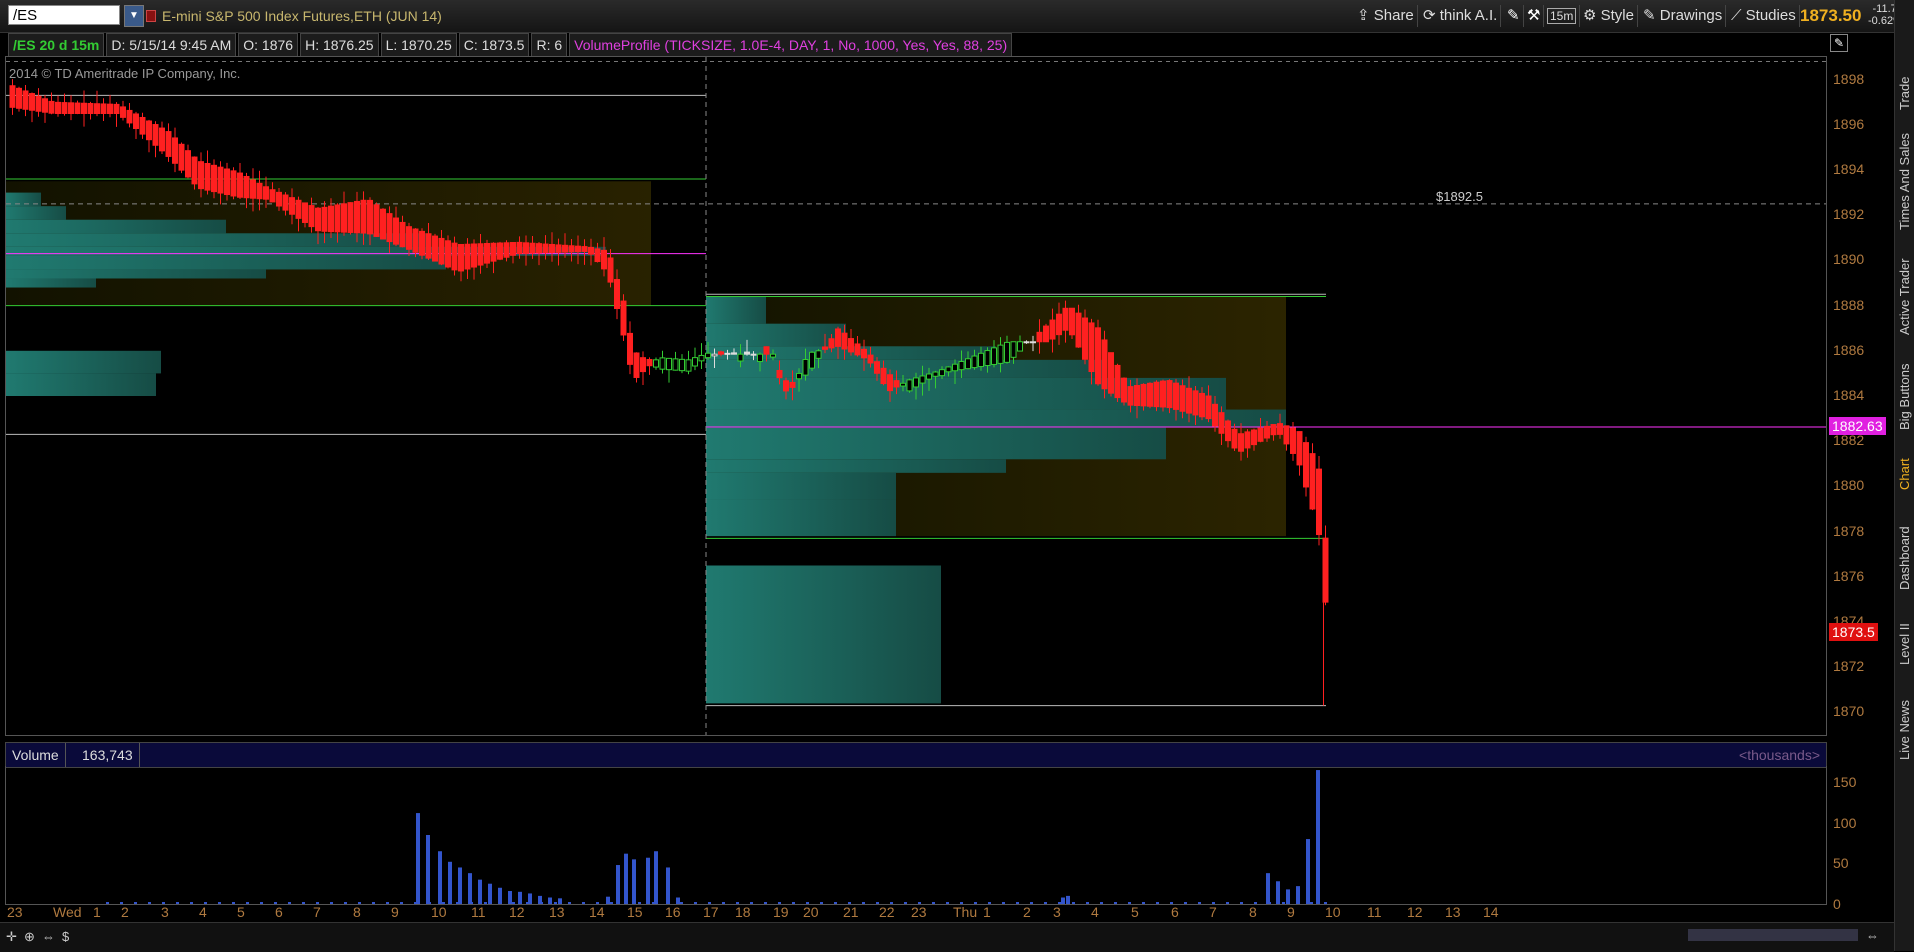  Describe the element at coordinates (1904, 550) in the screenshot. I see `sidebar-tab-dashboard: Dashboard` at that location.